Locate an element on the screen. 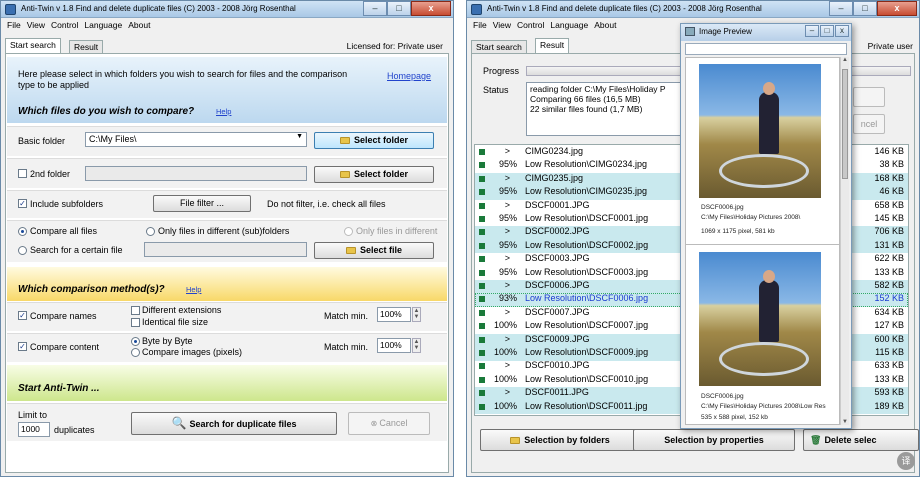 The image size is (920, 477). only-diff-subfolders-radio is located at coordinates (150, 231).